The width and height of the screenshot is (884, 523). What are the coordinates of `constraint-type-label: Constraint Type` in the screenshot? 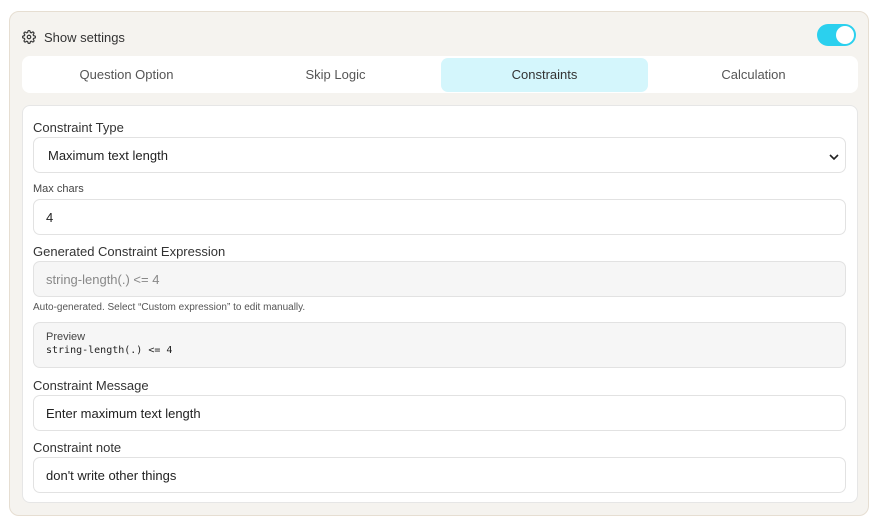 It's located at (78, 127).